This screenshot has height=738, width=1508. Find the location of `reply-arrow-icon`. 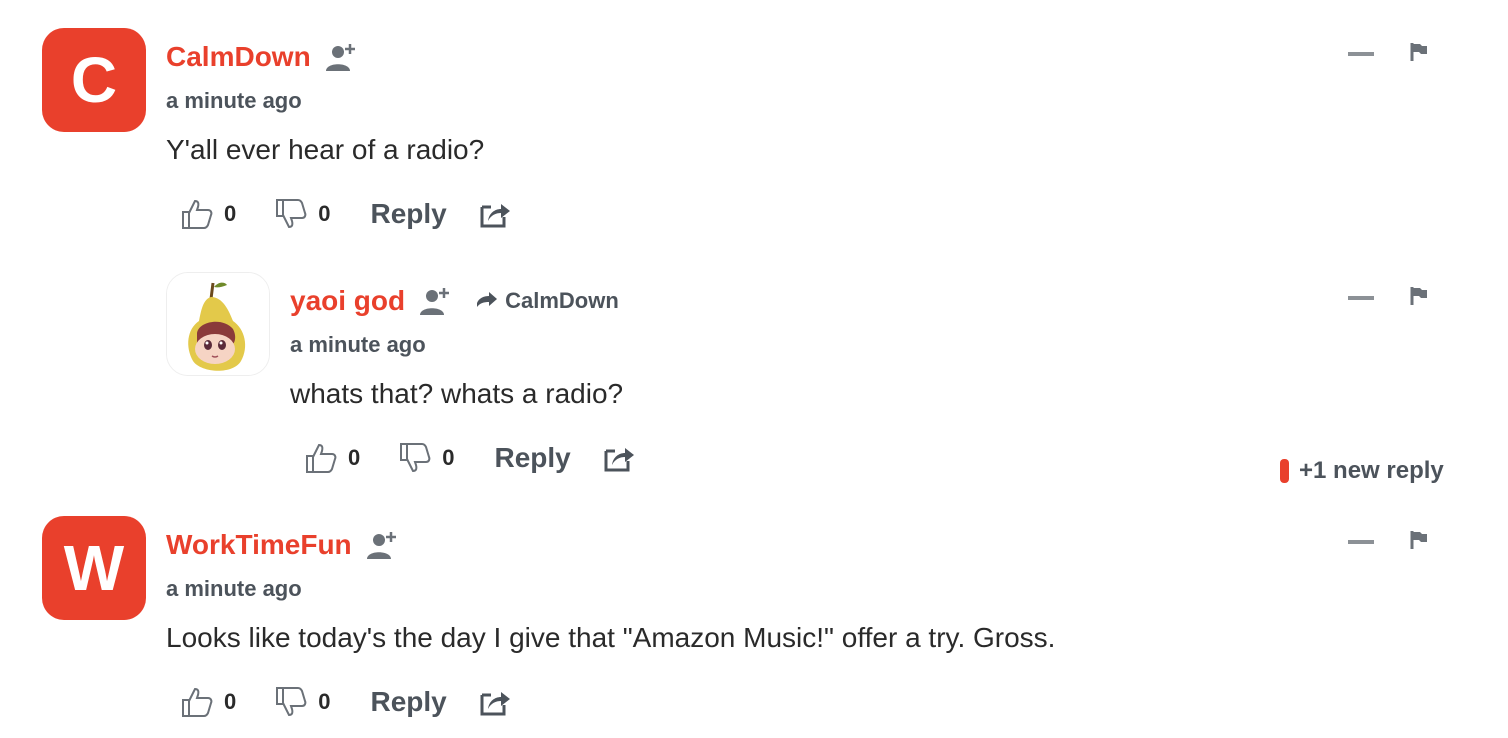

reply-arrow-icon is located at coordinates (487, 299).